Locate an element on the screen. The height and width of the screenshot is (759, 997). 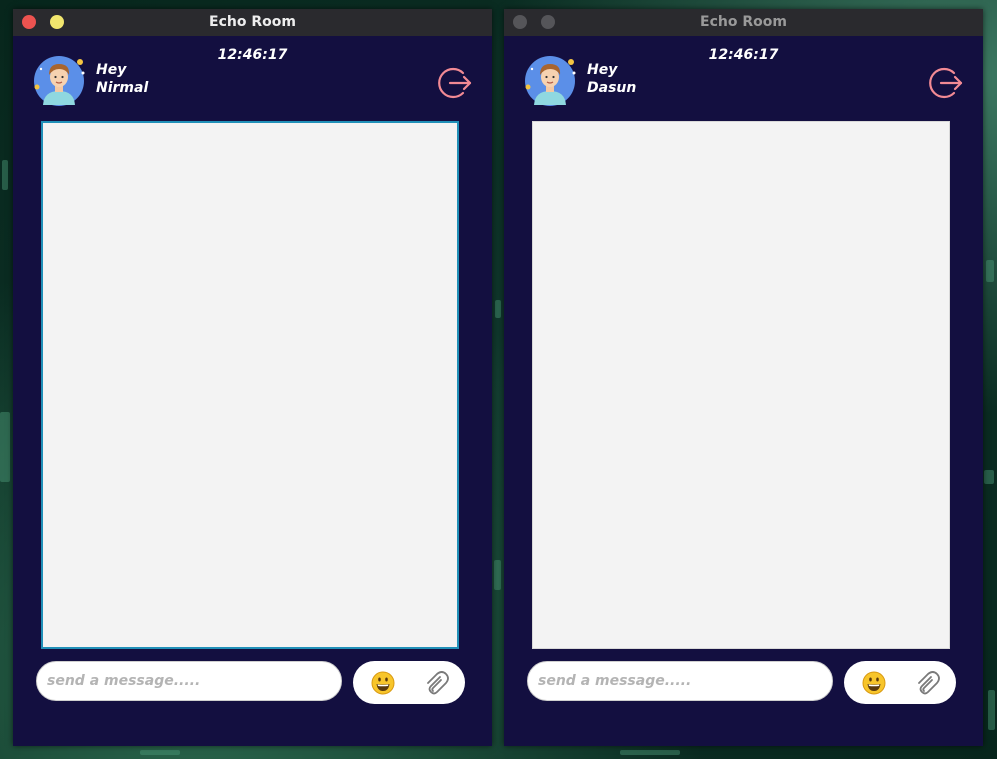
greeting-username: Nirmal is located at coordinates (122, 88).